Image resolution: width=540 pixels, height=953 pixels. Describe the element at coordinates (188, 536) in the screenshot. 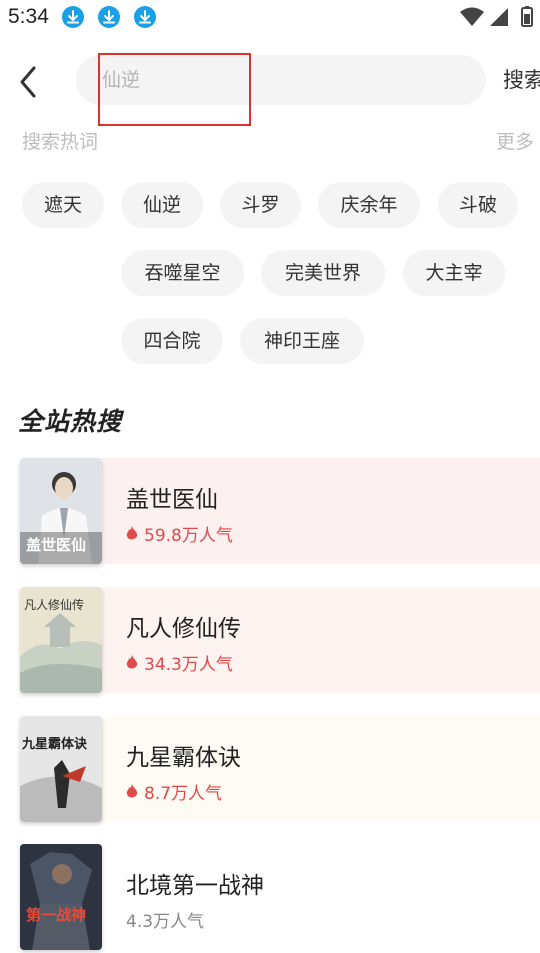

I see `popularity-value: 59.8万人气` at that location.